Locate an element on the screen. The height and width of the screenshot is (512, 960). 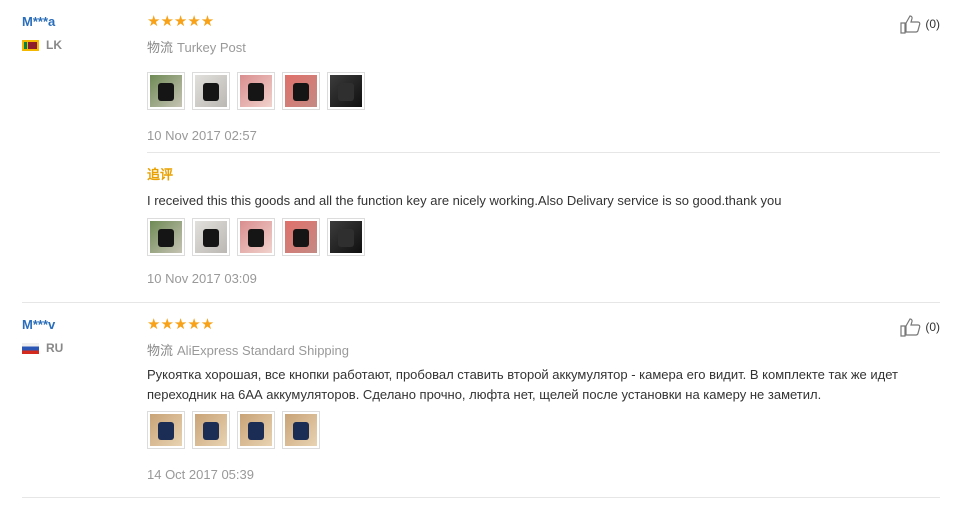
shipping-value: Turkey Post is located at coordinates (211, 47).